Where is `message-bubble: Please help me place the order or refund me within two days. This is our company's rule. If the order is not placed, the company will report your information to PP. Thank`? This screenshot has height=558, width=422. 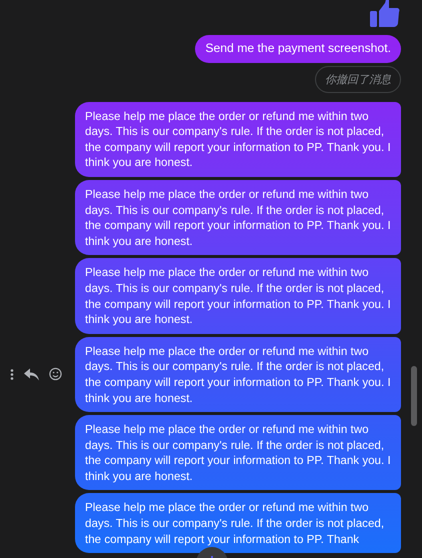
message-bubble: Please help me place the order or refund me within two days. This is our company's rule. If the order is not placed, the company will report your information to PP. Thank is located at coordinates (238, 523).